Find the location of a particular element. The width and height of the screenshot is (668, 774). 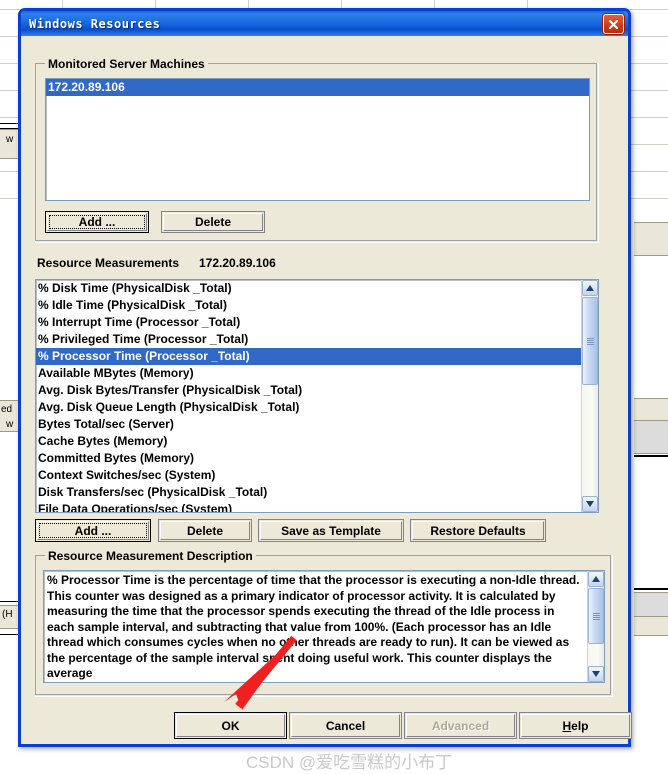

resource-list-scrollbar is located at coordinates (589, 396).